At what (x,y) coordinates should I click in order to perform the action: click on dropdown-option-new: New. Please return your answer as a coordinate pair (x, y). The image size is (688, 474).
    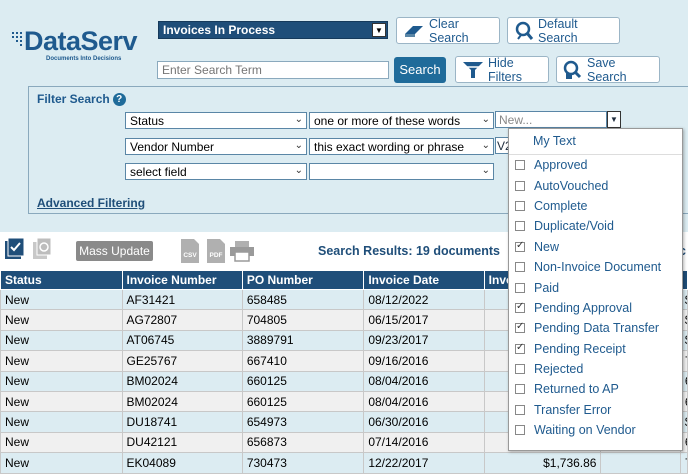
    Looking at the image, I should click on (595, 247).